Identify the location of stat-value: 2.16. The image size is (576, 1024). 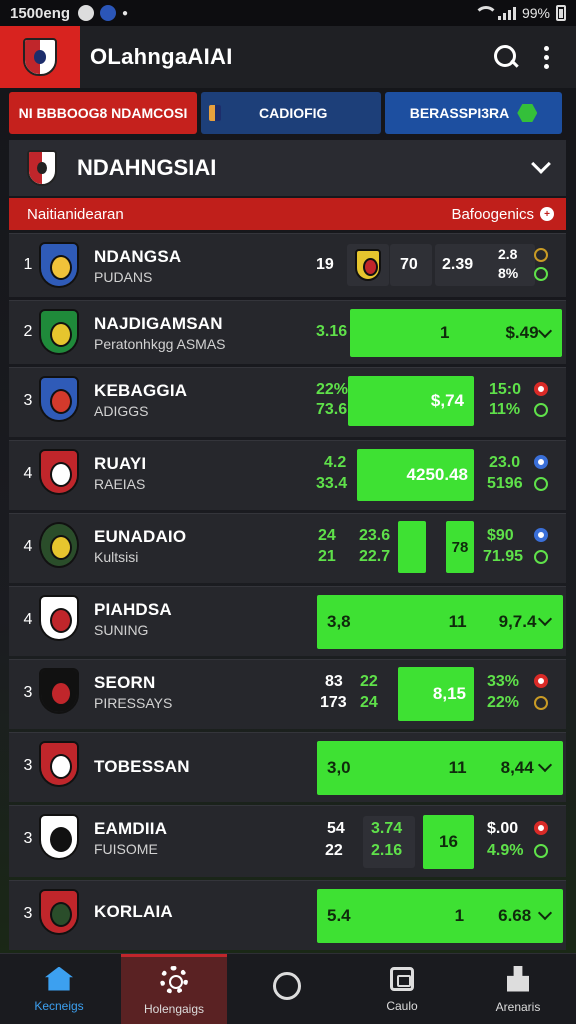
(387, 850).